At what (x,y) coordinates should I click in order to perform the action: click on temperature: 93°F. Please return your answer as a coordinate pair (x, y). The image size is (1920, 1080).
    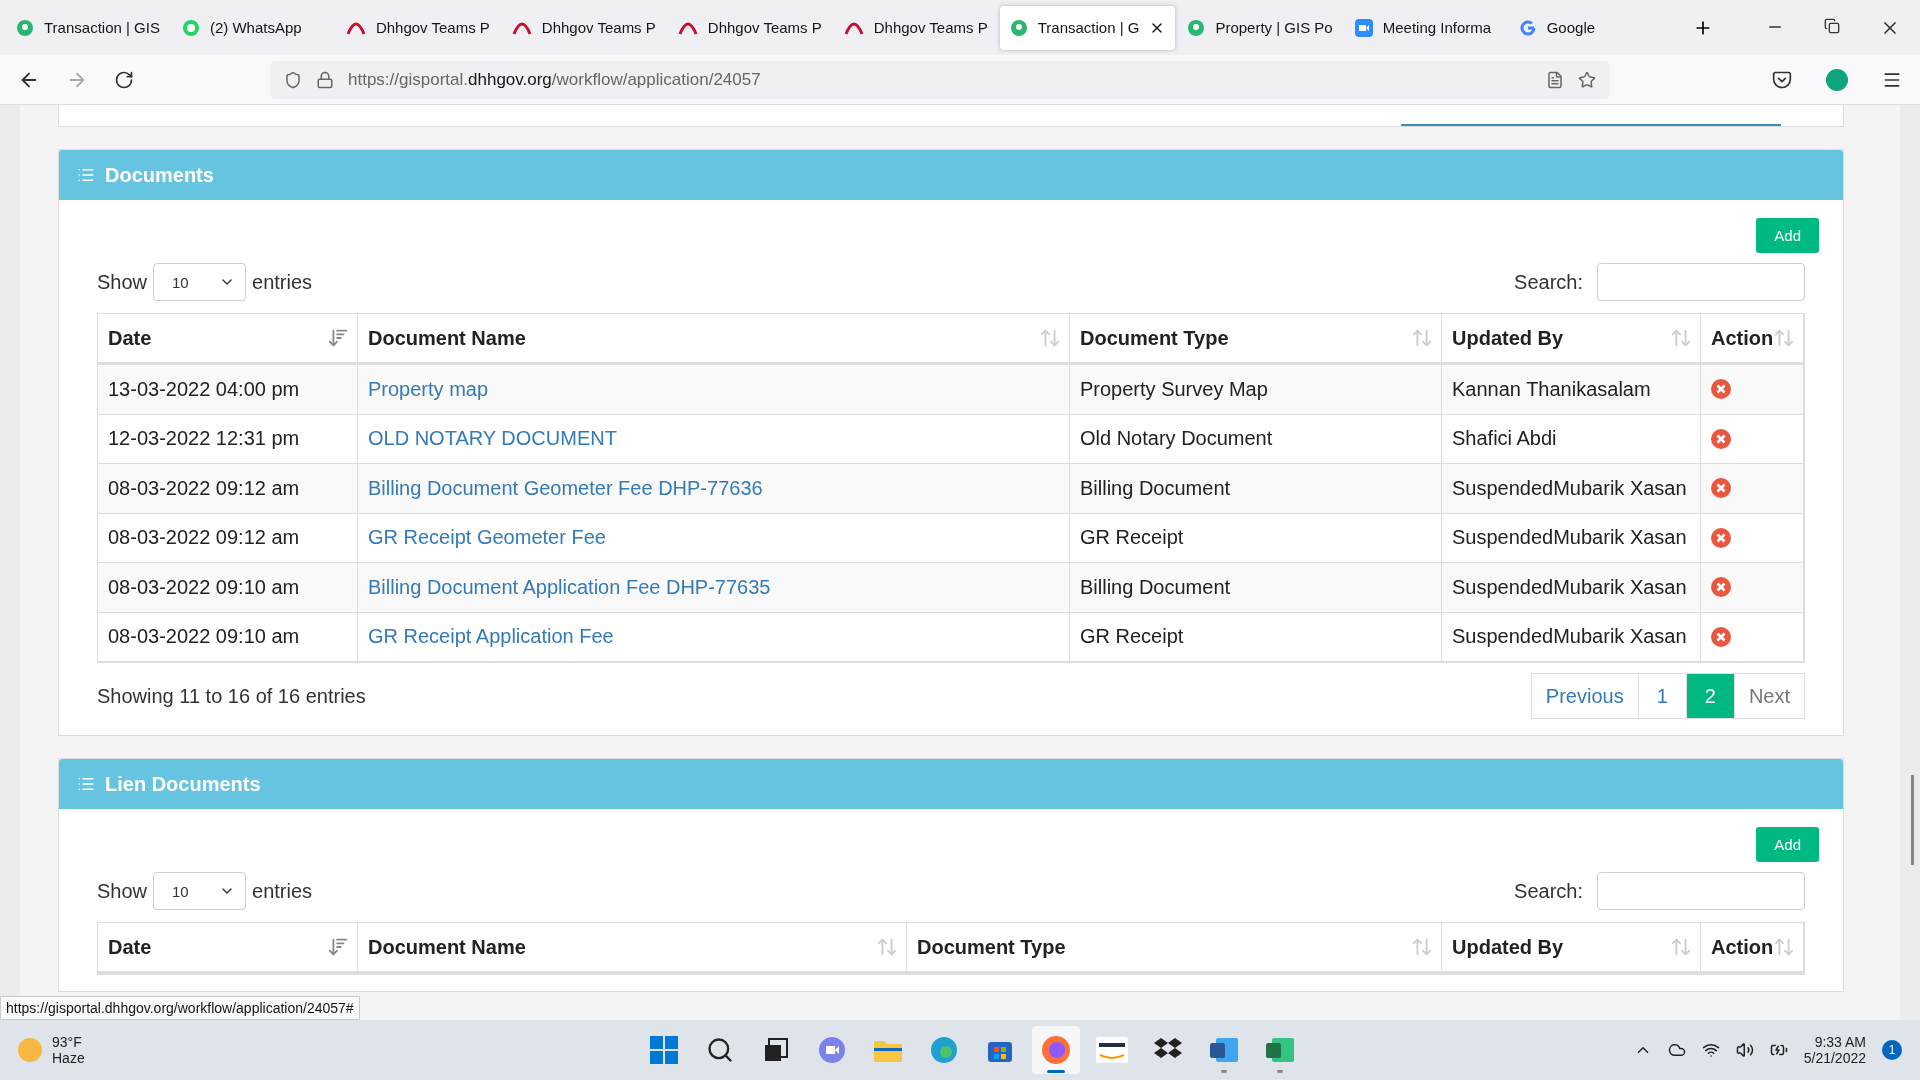
    Looking at the image, I should click on (67, 1042).